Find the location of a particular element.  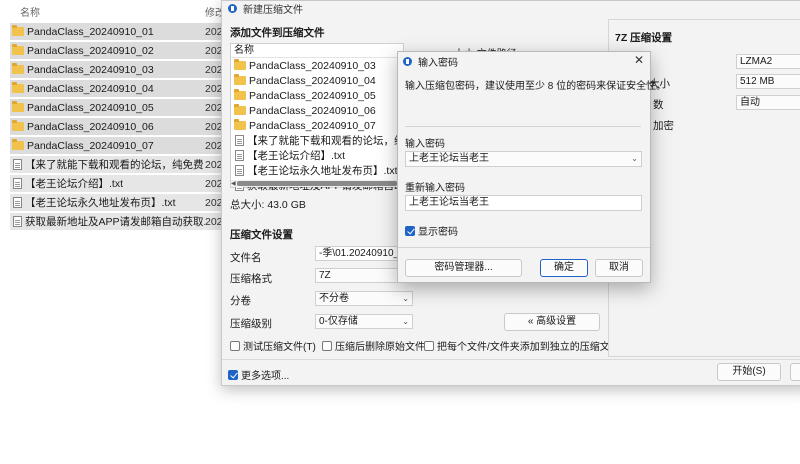

delete-source-checkbox: 压缩后删除原始文件 is located at coordinates (373, 345).